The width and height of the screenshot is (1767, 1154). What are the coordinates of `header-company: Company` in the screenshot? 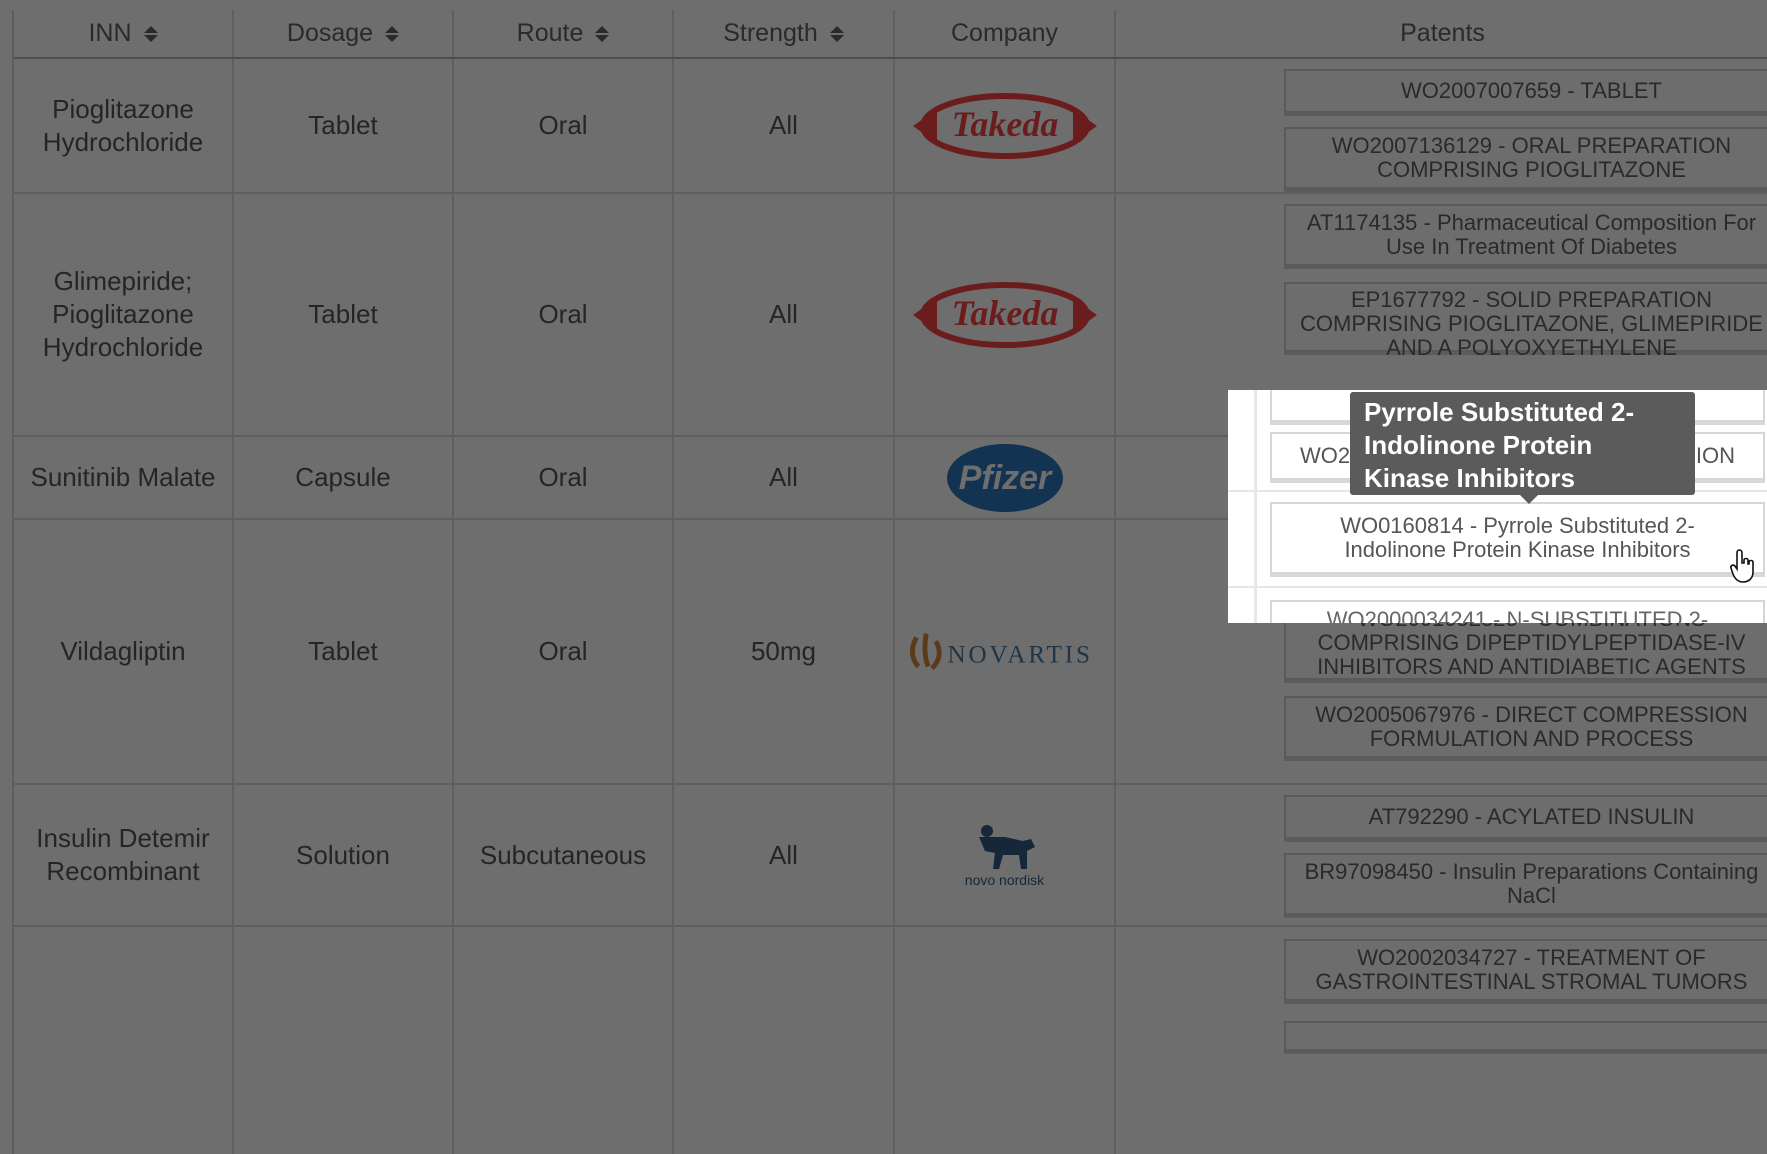 It's located at (1005, 33).